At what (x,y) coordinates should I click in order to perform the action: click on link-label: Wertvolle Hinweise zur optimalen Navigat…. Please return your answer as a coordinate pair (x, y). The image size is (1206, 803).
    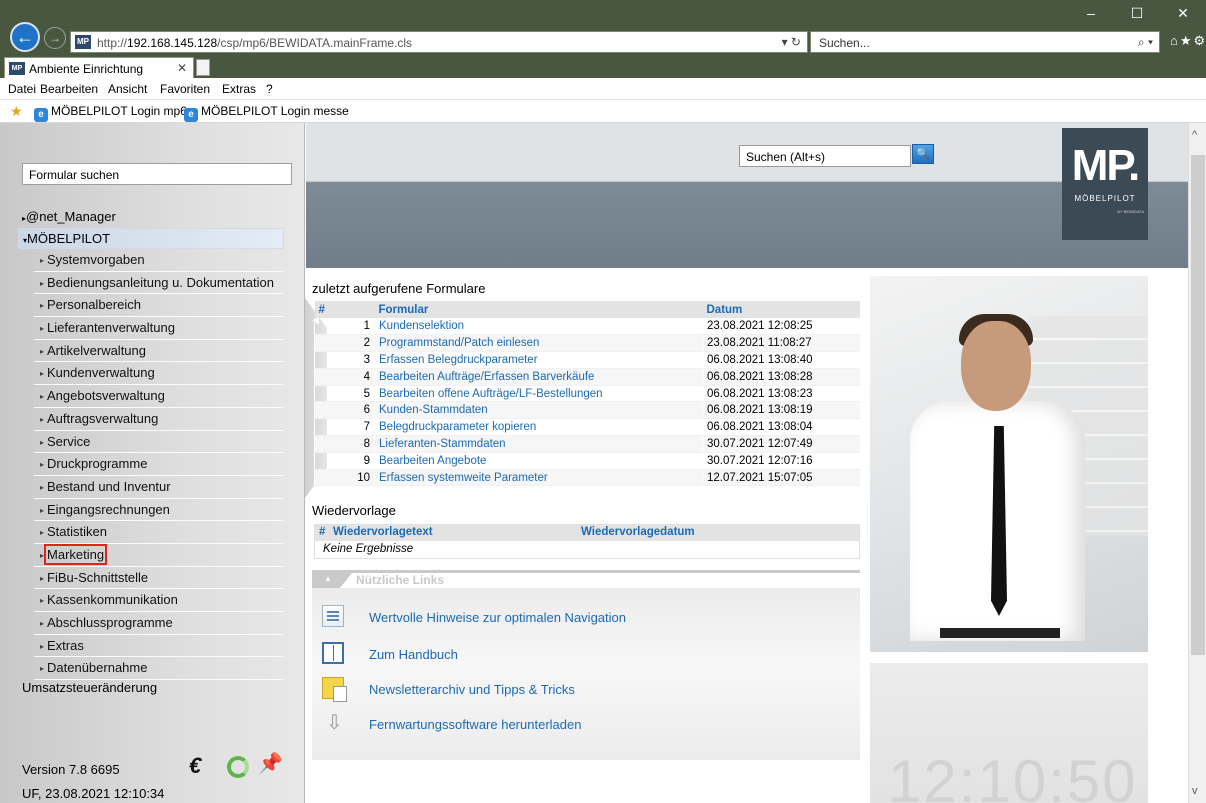
    Looking at the image, I should click on (497, 617).